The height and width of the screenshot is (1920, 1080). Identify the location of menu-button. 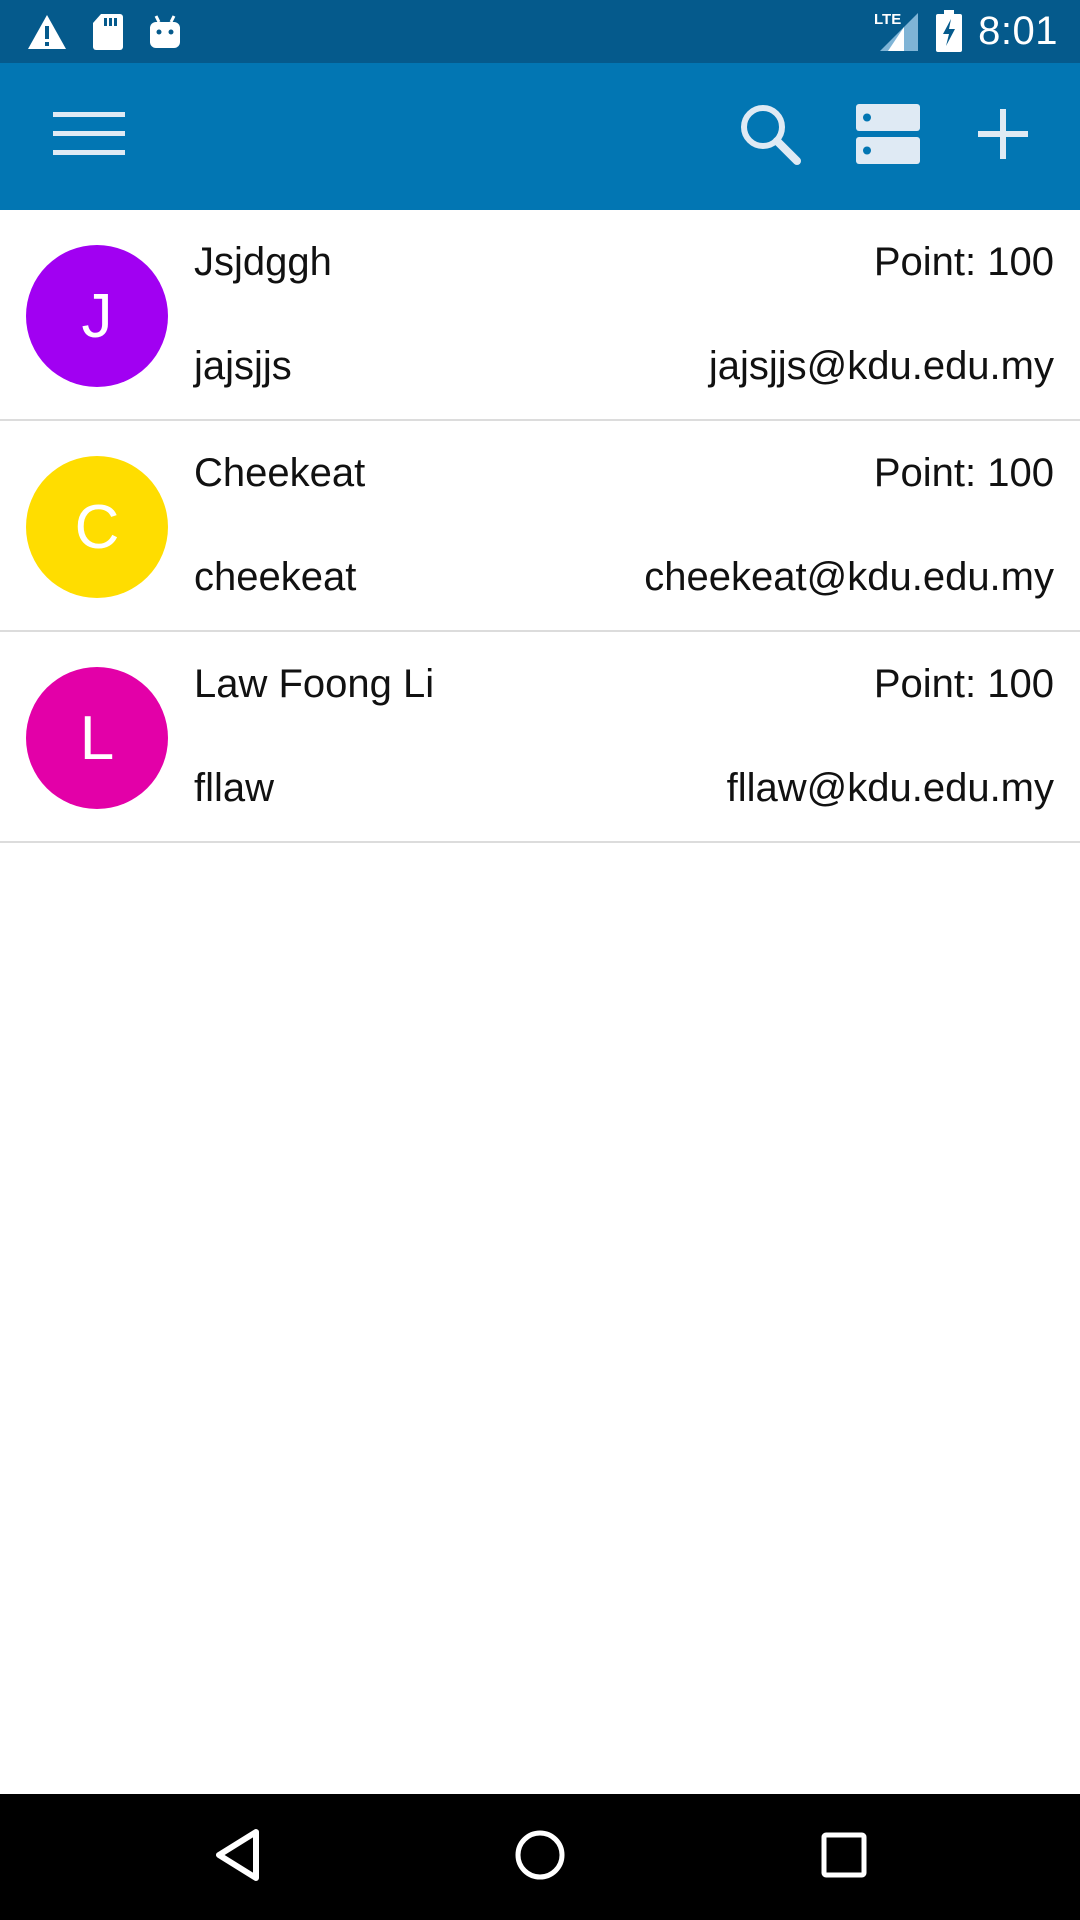
(89, 136).